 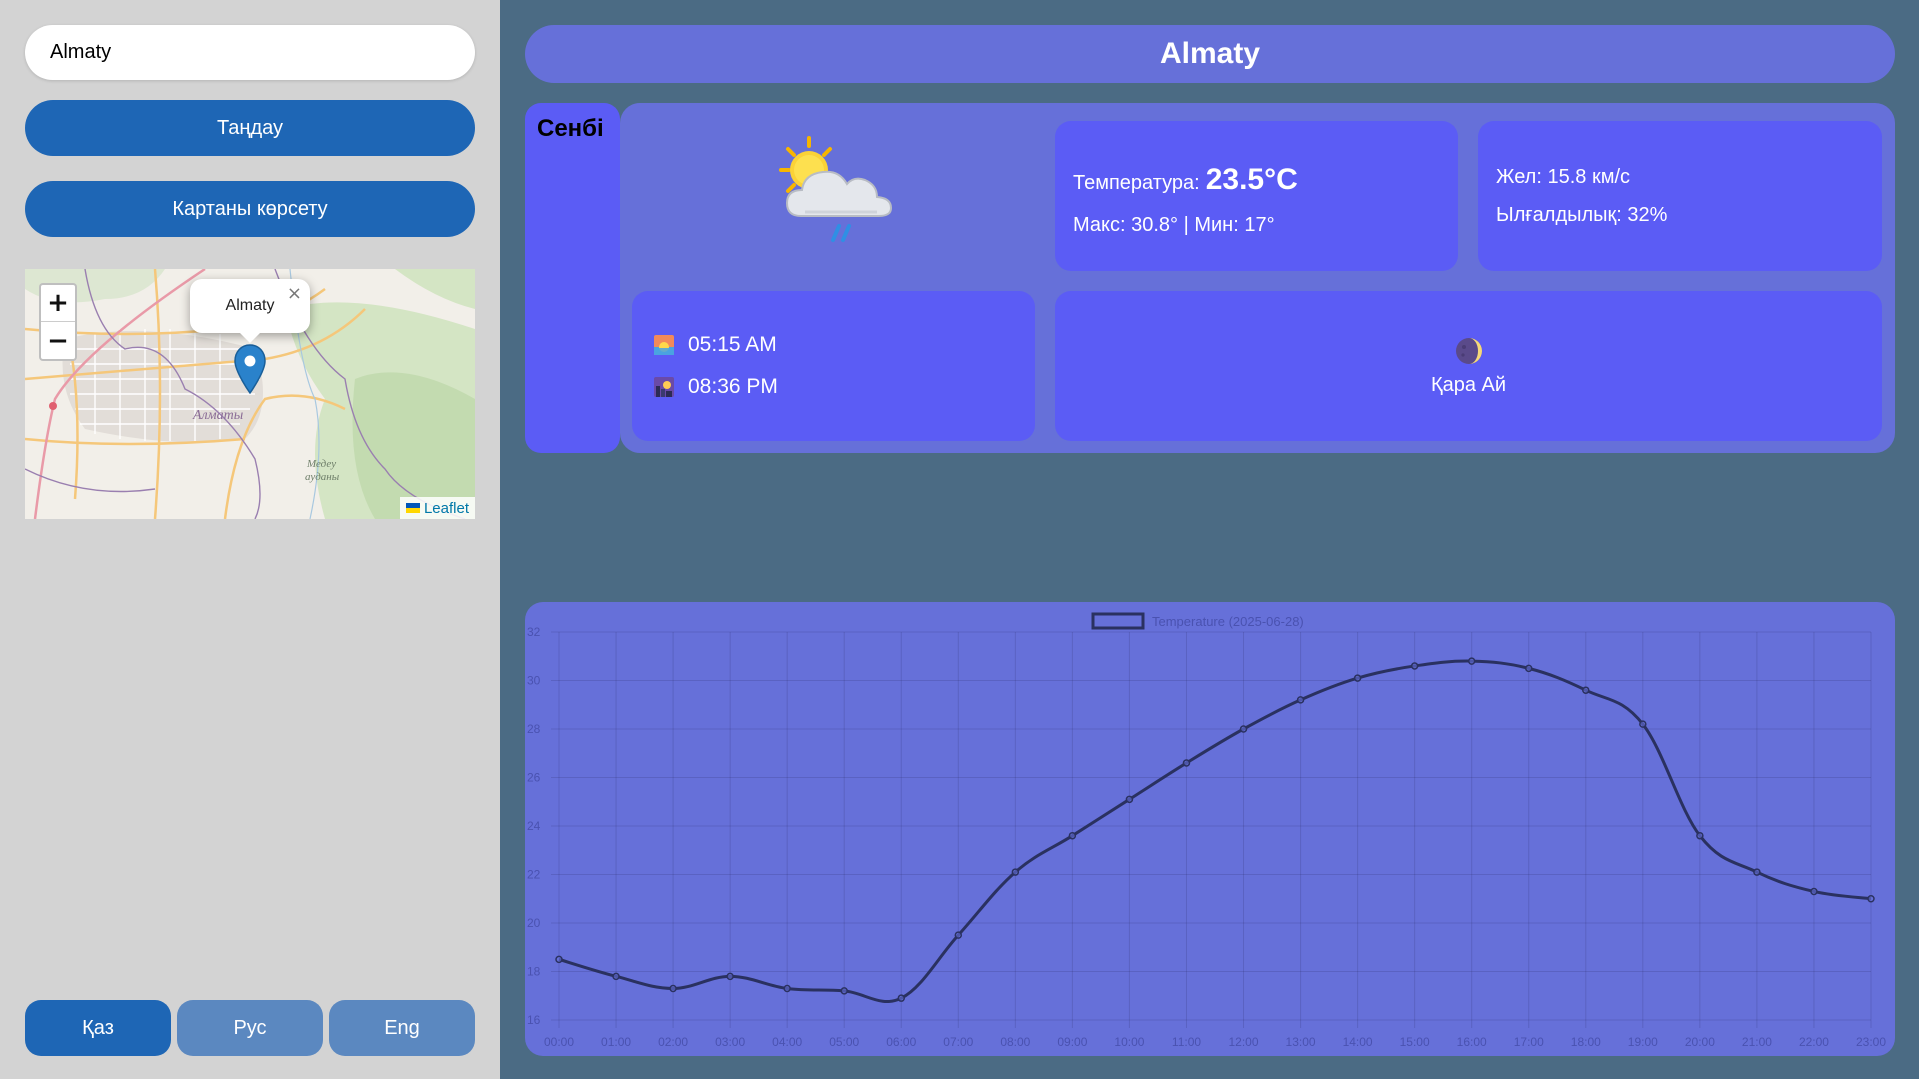 What do you see at coordinates (217, 415) in the screenshot?
I see `svg-text: Алматы` at bounding box center [217, 415].